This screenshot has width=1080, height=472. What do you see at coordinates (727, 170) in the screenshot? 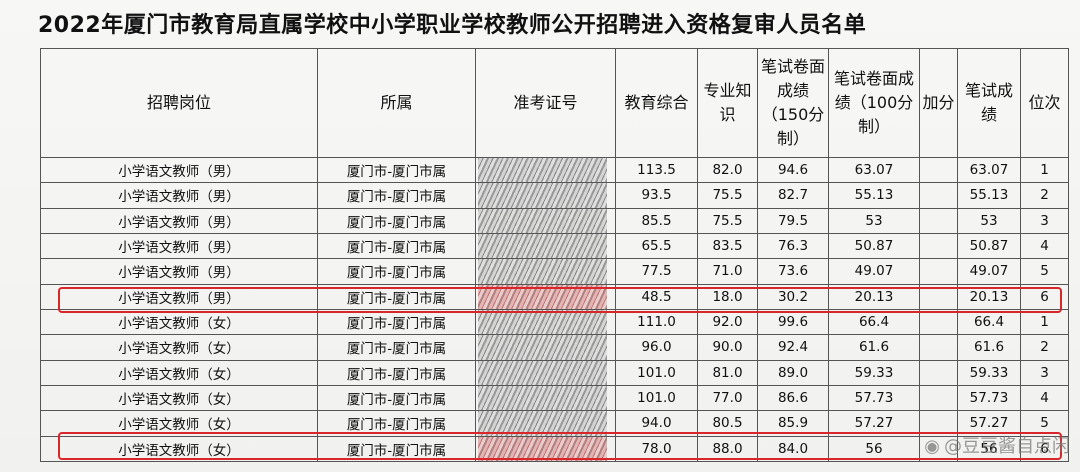
I see `cell-major: 82.0` at bounding box center [727, 170].